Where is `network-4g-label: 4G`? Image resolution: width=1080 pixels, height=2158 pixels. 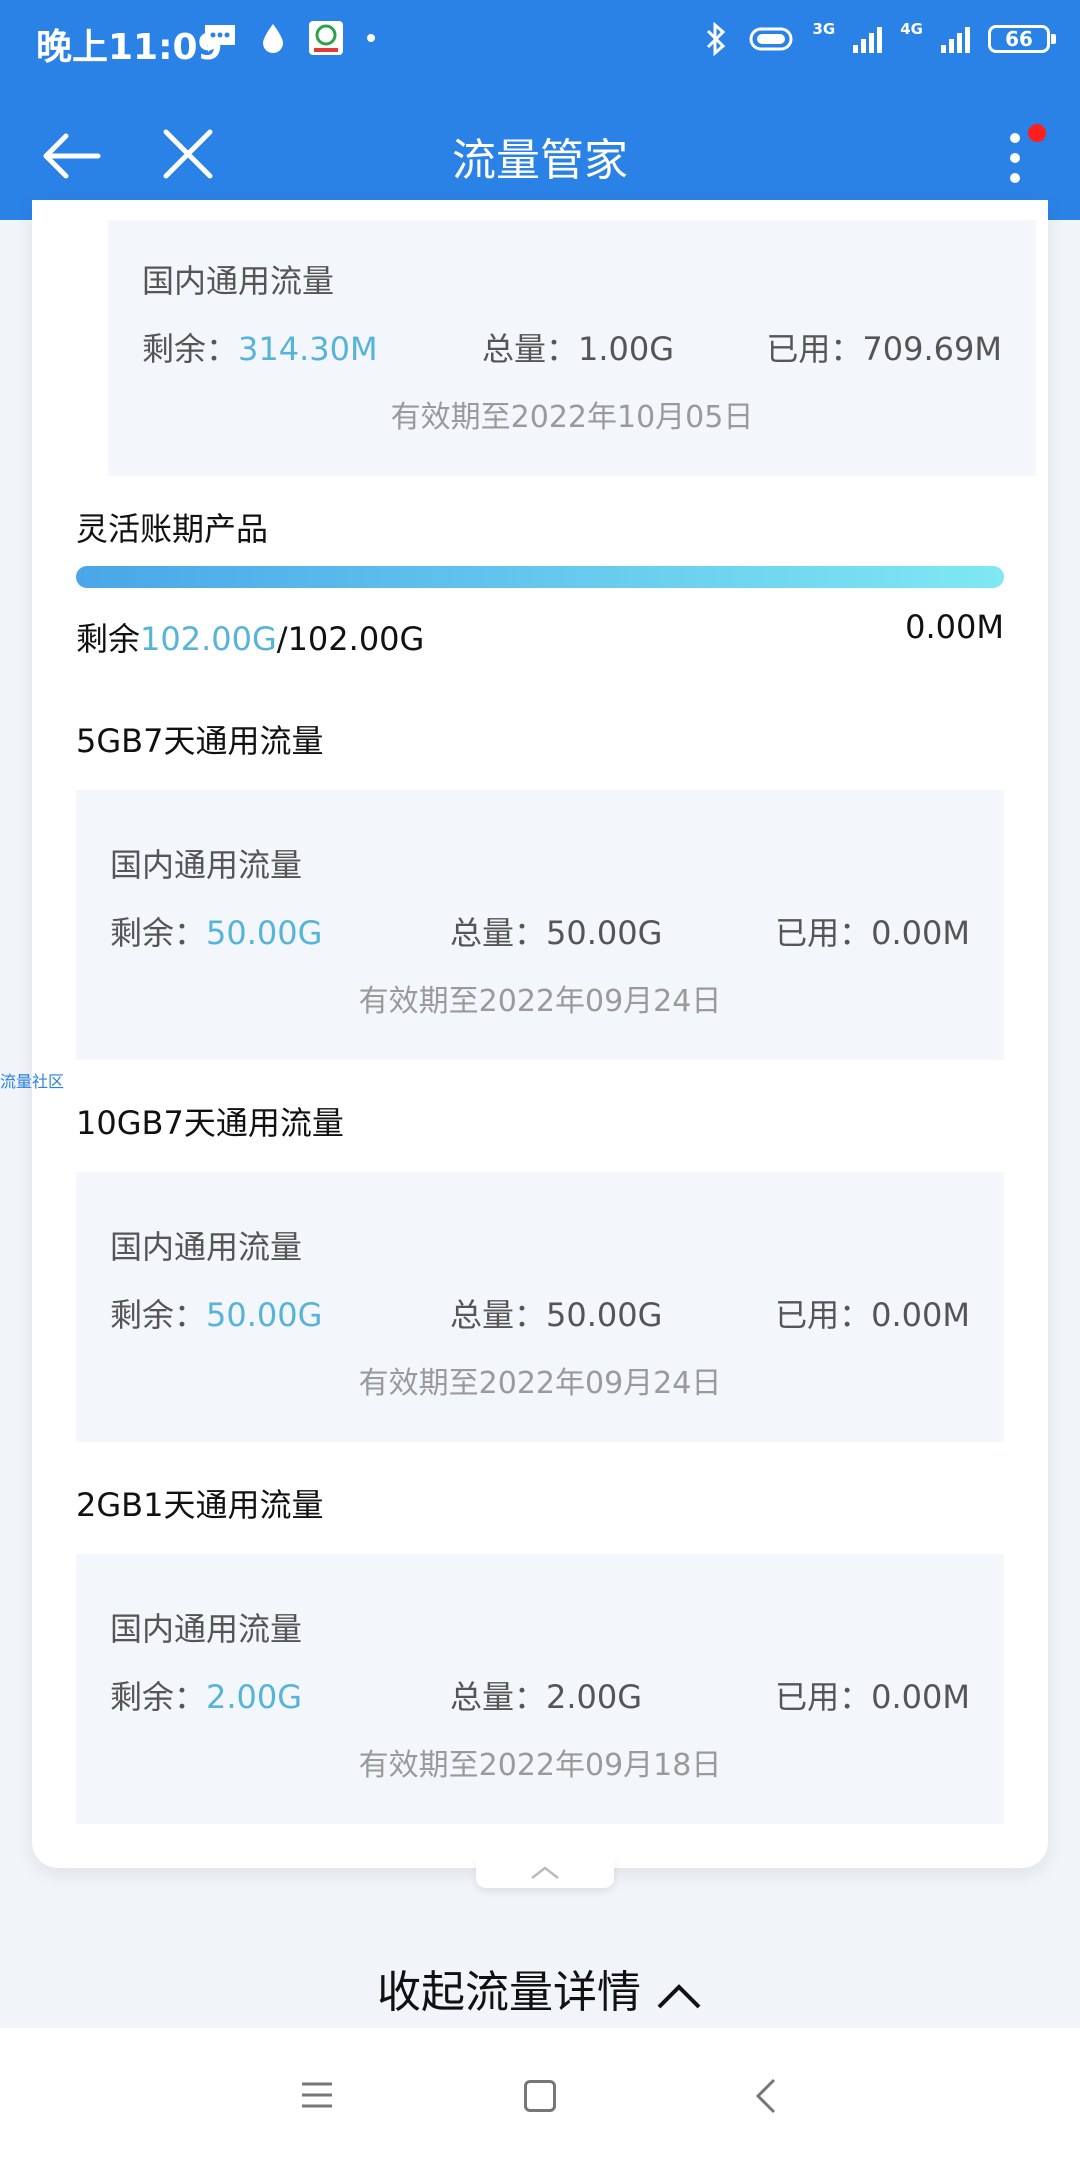
network-4g-label: 4G is located at coordinates (911, 29).